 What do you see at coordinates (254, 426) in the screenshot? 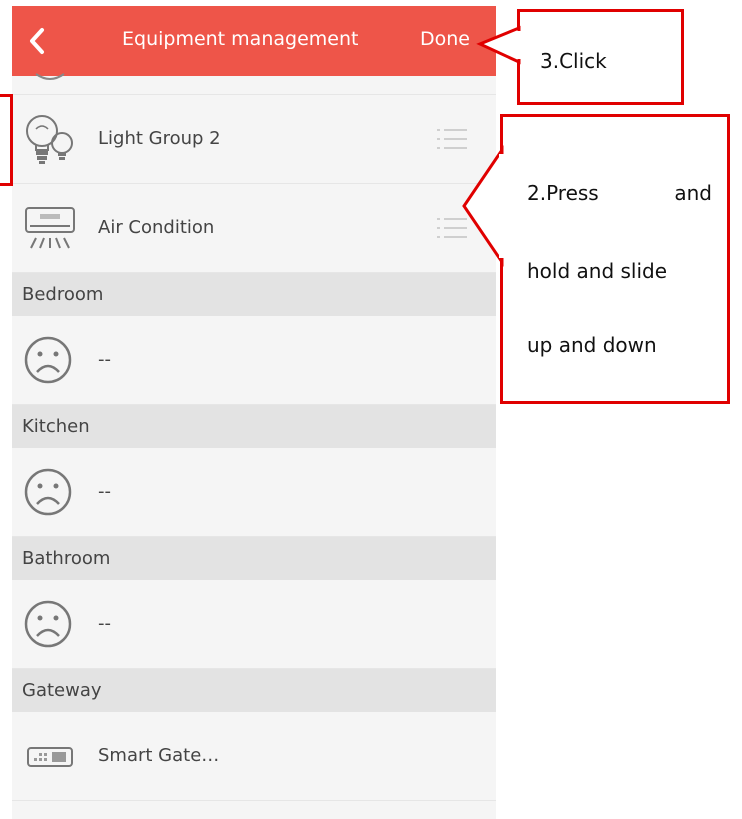
I see `section-header-kitchen: Kitchen` at bounding box center [254, 426].